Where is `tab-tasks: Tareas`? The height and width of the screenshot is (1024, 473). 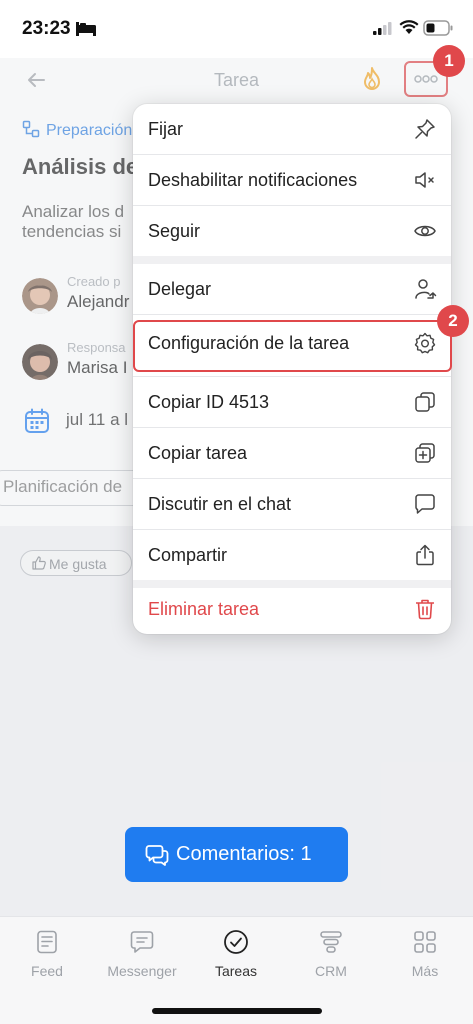 tab-tasks: Tareas is located at coordinates (236, 954).